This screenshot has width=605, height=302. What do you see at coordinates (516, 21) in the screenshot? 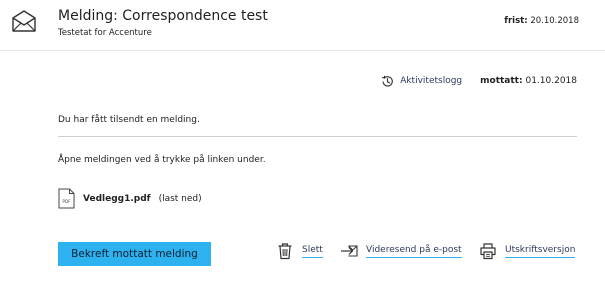
I see `deadline-label: frist:` at bounding box center [516, 21].